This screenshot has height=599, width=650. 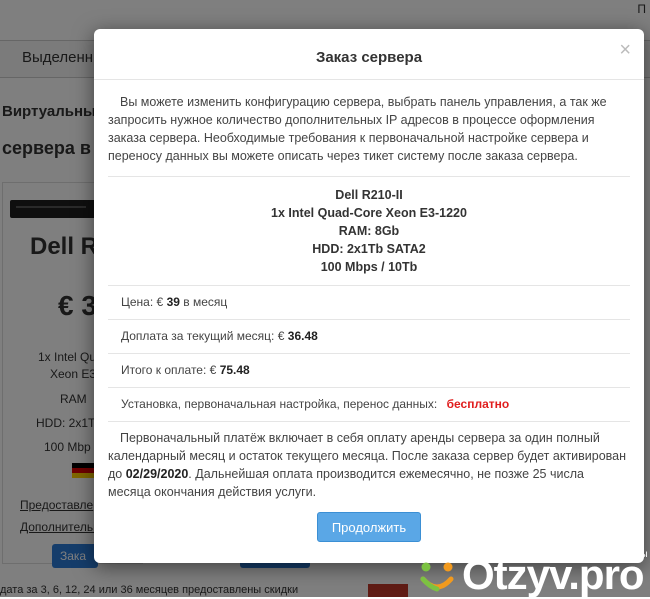 What do you see at coordinates (369, 336) in the screenshot?
I see `current-month-row: Доплата за текущий месяц: € 36.48` at bounding box center [369, 336].